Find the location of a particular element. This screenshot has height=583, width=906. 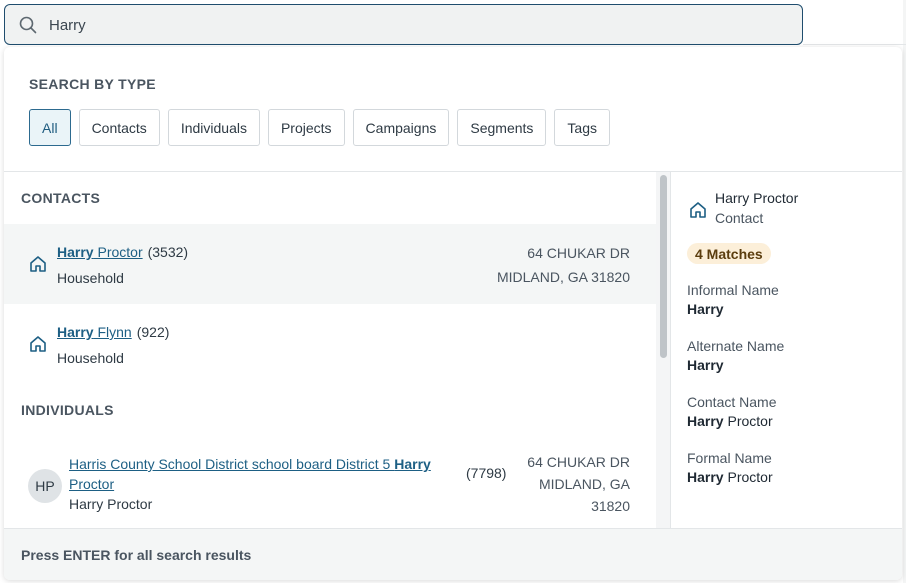

scrollbar-thumb is located at coordinates (663, 266).